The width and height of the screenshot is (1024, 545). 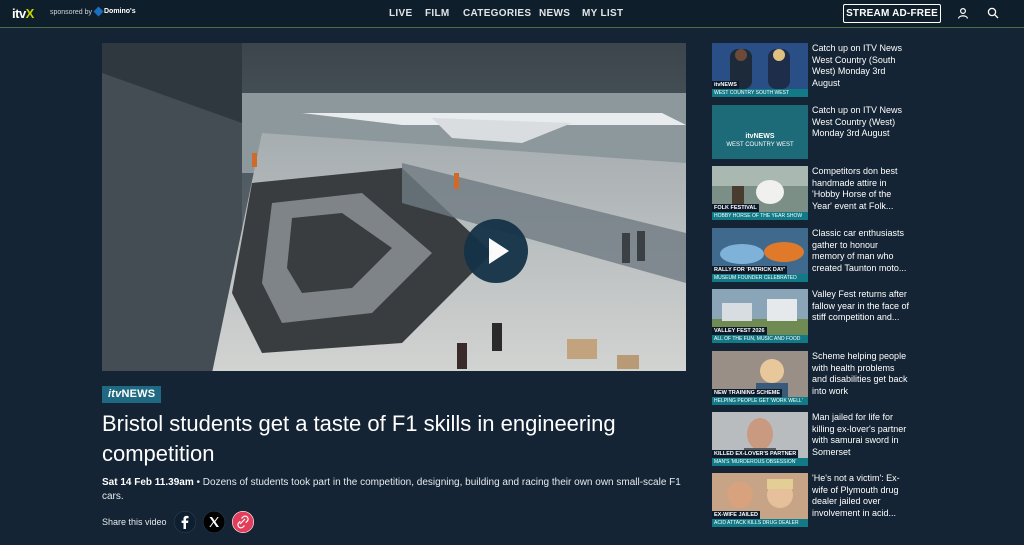 I want to click on thumb-subcaption: HOBBY HORSE OF THE YEAR SHOW, so click(x=760, y=216).